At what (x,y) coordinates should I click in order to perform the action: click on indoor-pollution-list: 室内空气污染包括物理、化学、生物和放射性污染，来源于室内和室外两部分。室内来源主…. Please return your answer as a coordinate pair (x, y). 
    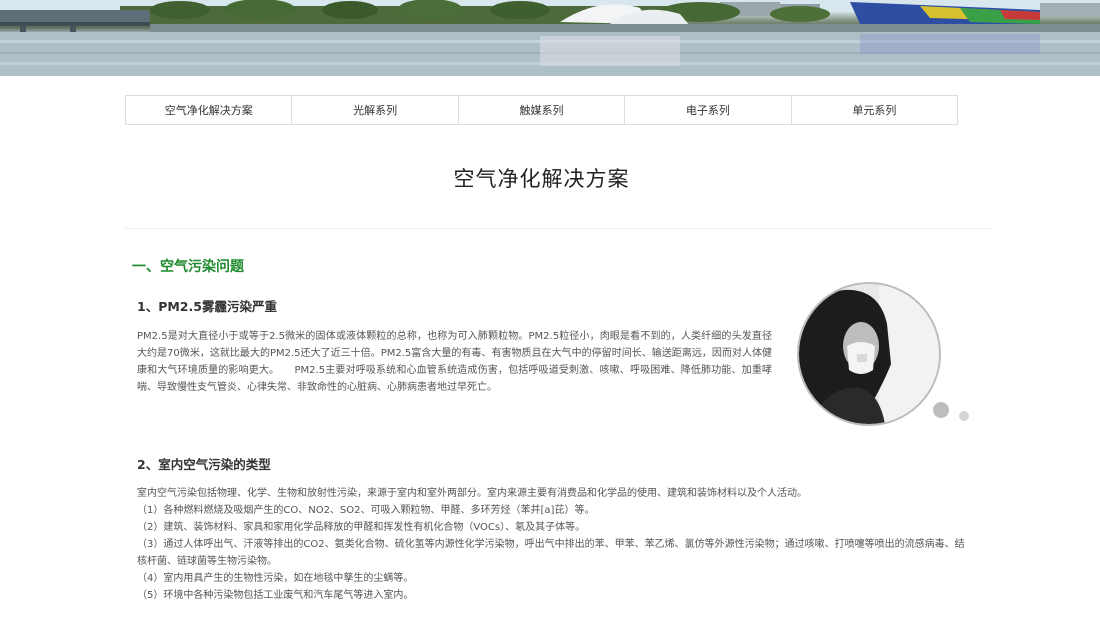
    Looking at the image, I should click on (554, 544).